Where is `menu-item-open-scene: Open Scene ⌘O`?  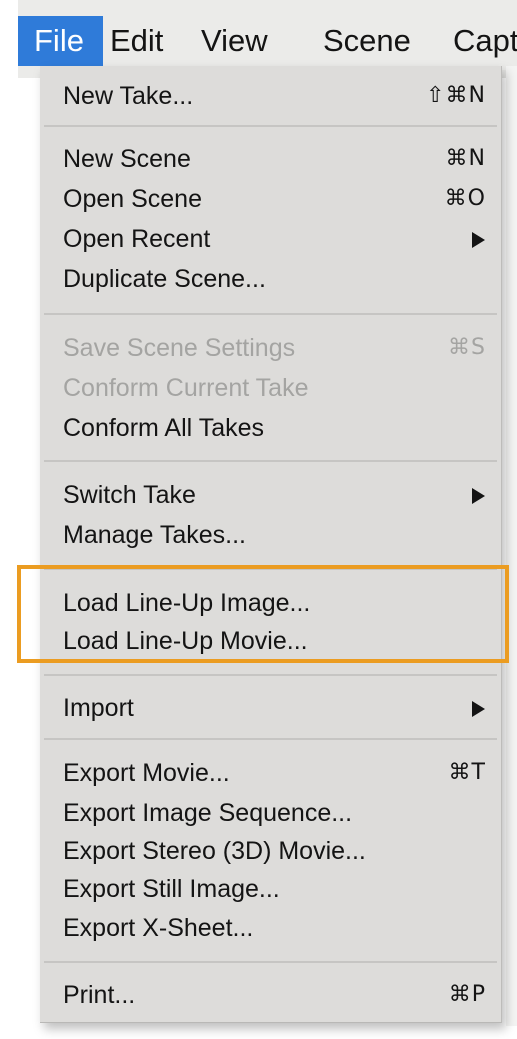
menu-item-open-scene: Open Scene ⌘O is located at coordinates (270, 199).